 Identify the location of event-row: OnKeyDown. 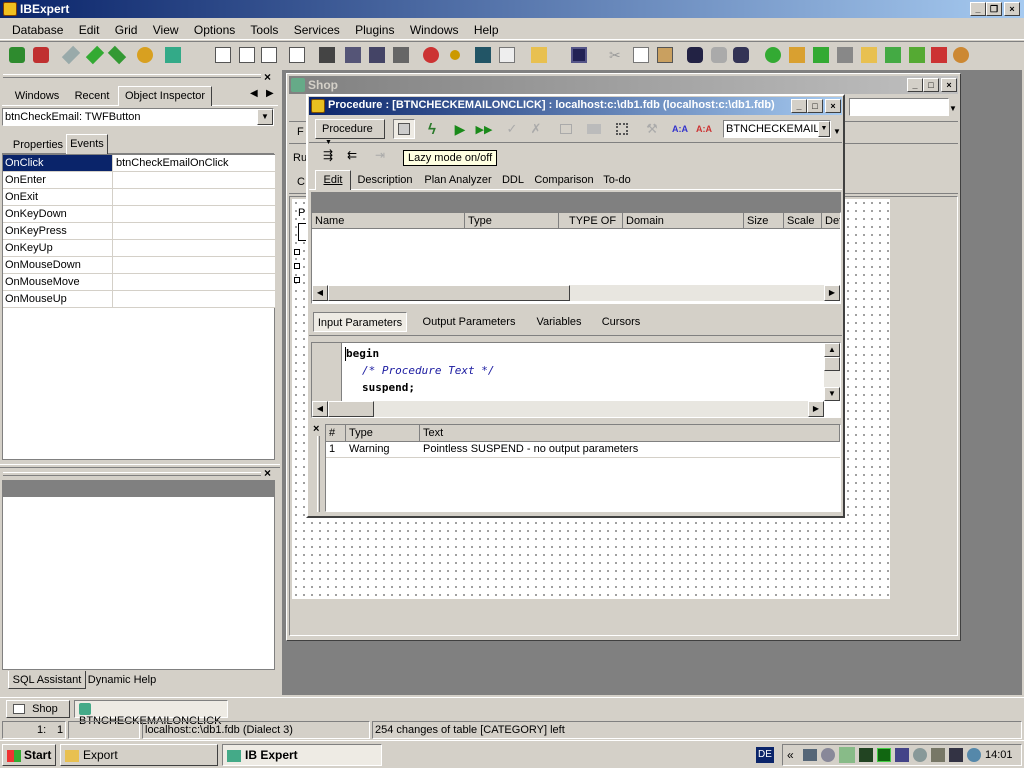
(139, 214).